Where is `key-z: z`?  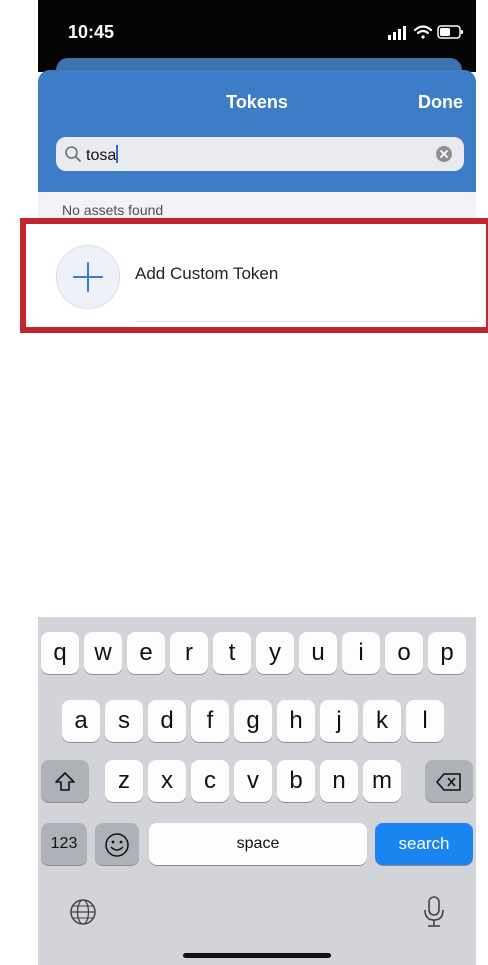
key-z: z is located at coordinates (124, 781).